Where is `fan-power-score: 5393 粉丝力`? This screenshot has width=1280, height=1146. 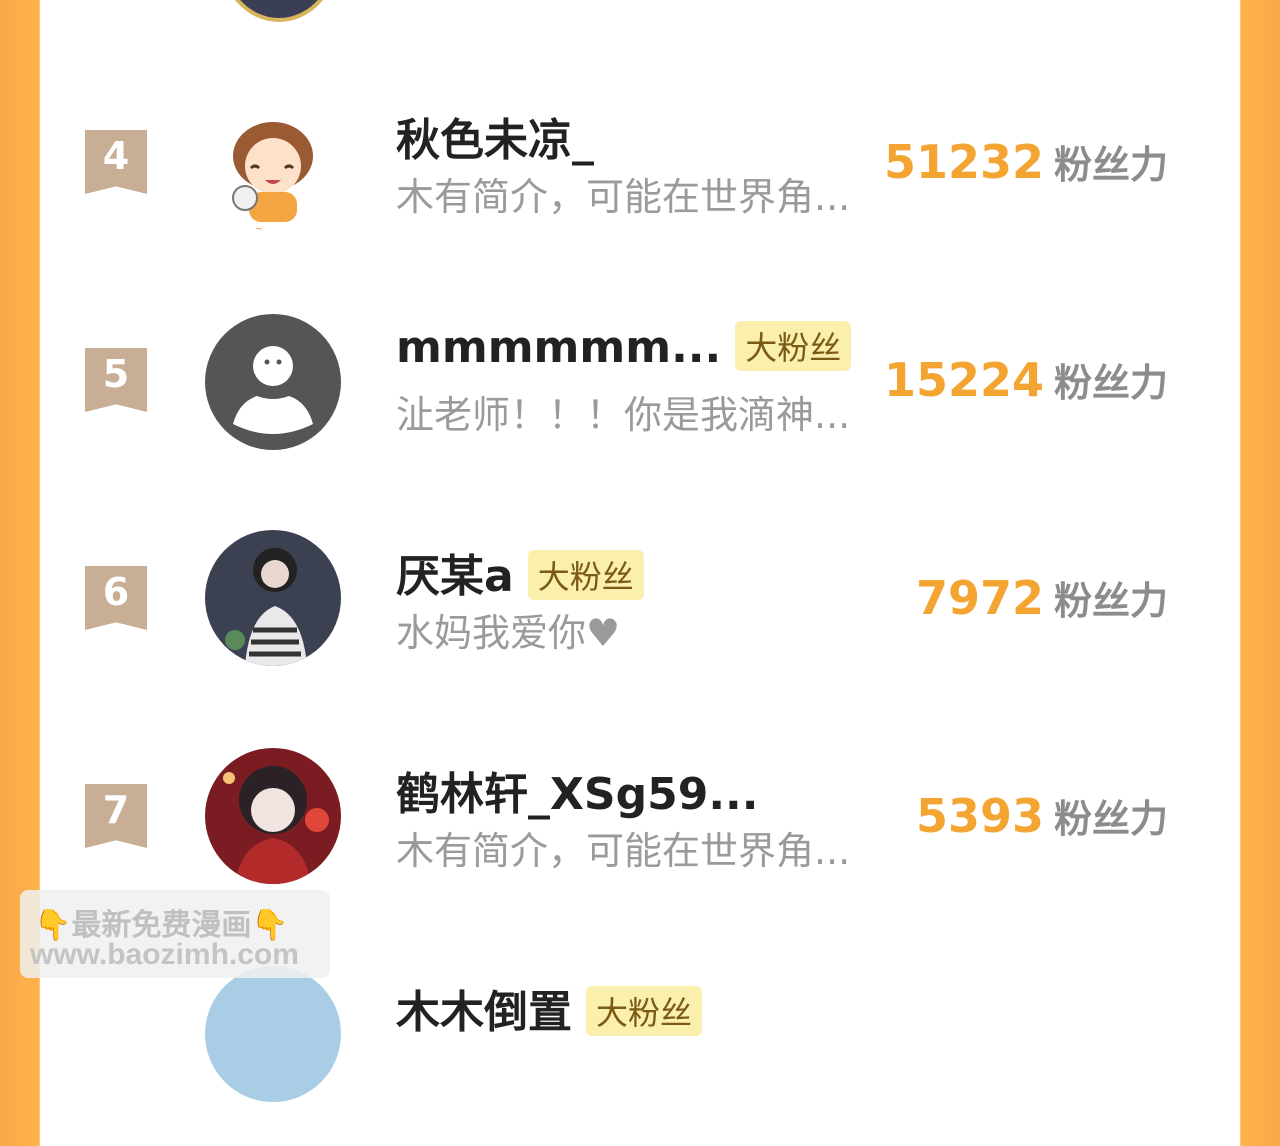
fan-power-score: 5393 粉丝力 is located at coordinates (1042, 815).